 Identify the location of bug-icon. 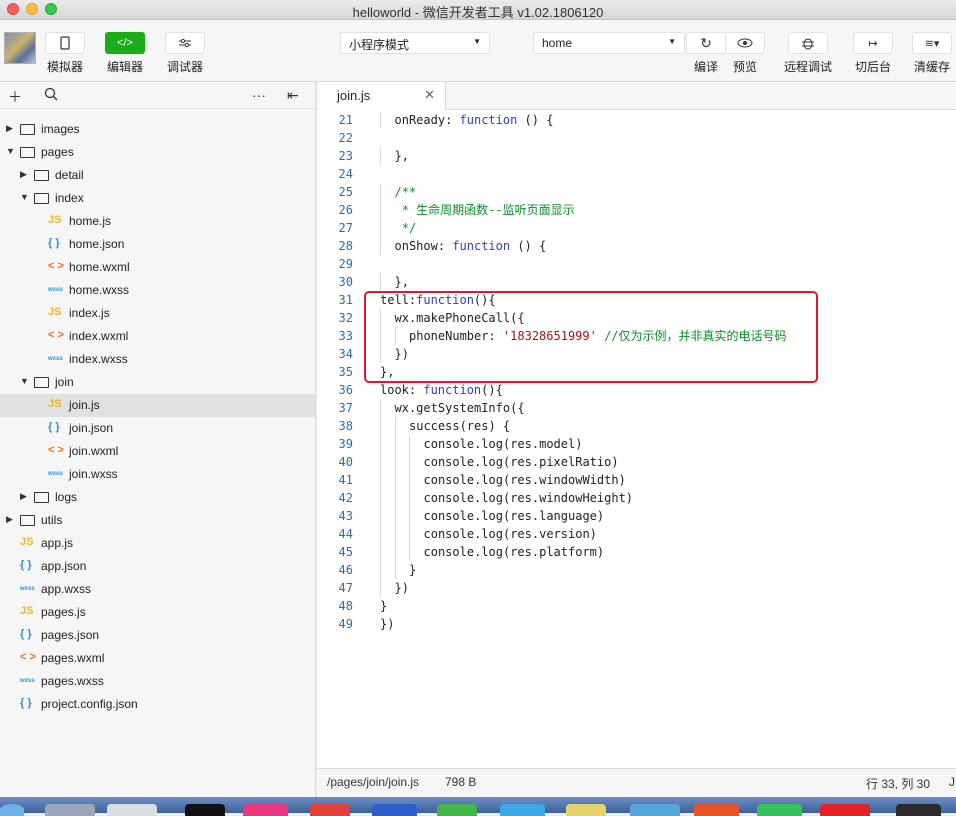
(808, 43).